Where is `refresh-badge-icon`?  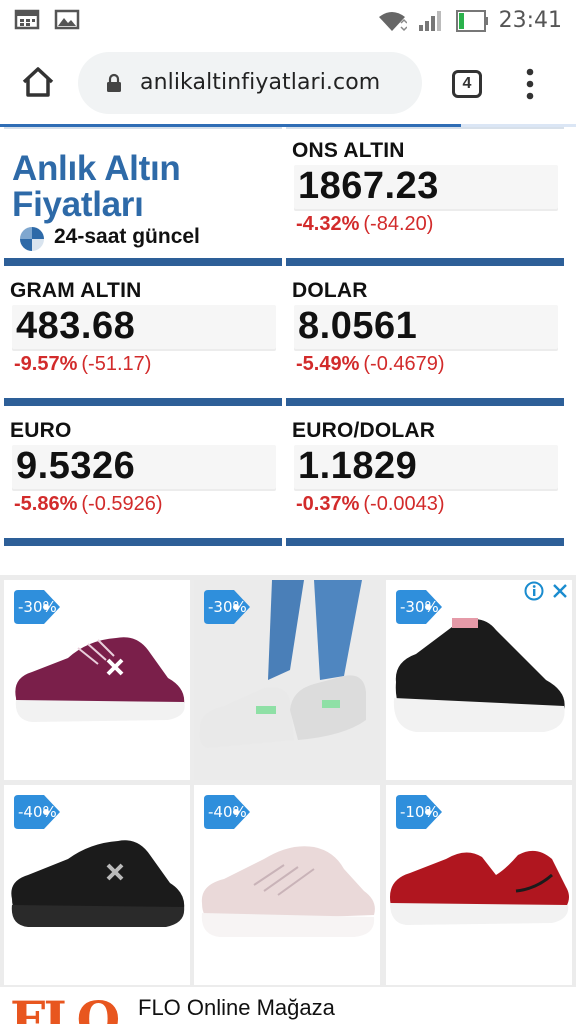 refresh-badge-icon is located at coordinates (32, 239).